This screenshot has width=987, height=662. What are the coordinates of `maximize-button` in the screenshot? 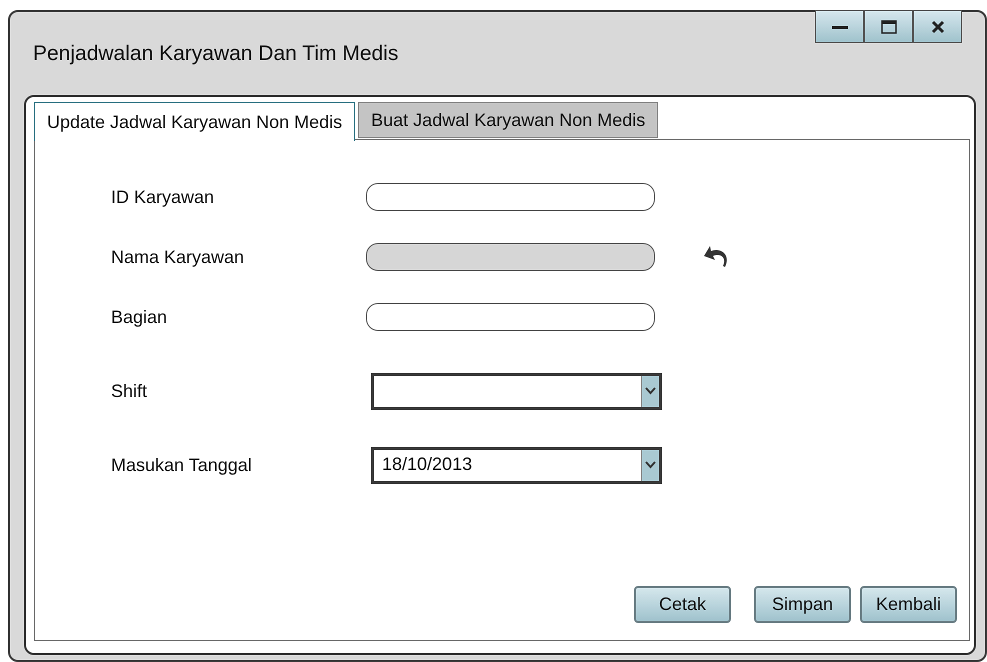 It's located at (888, 26).